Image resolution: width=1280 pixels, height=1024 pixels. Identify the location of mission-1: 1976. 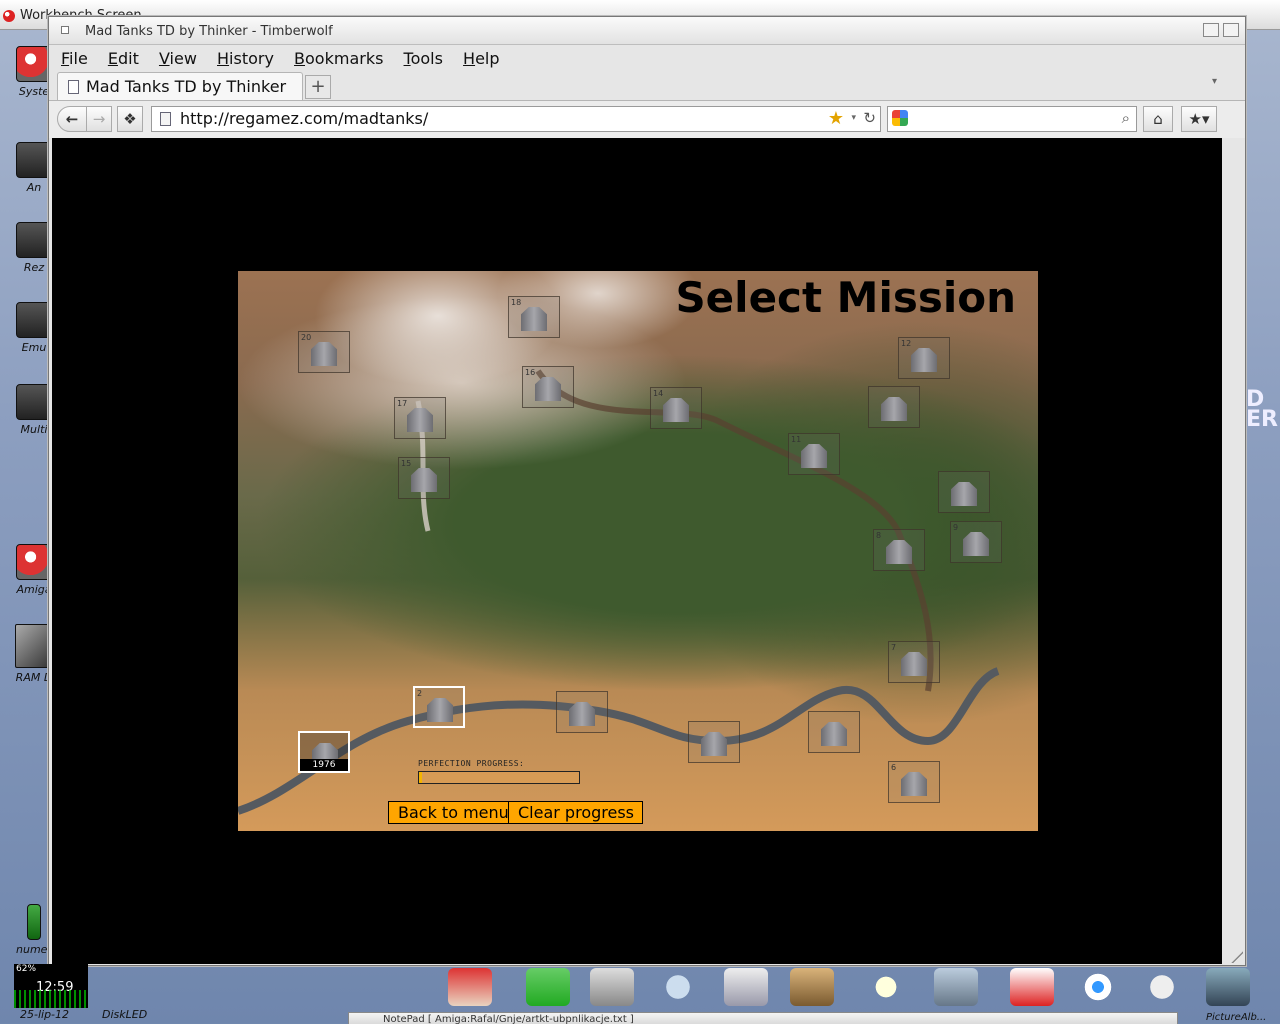
(324, 752).